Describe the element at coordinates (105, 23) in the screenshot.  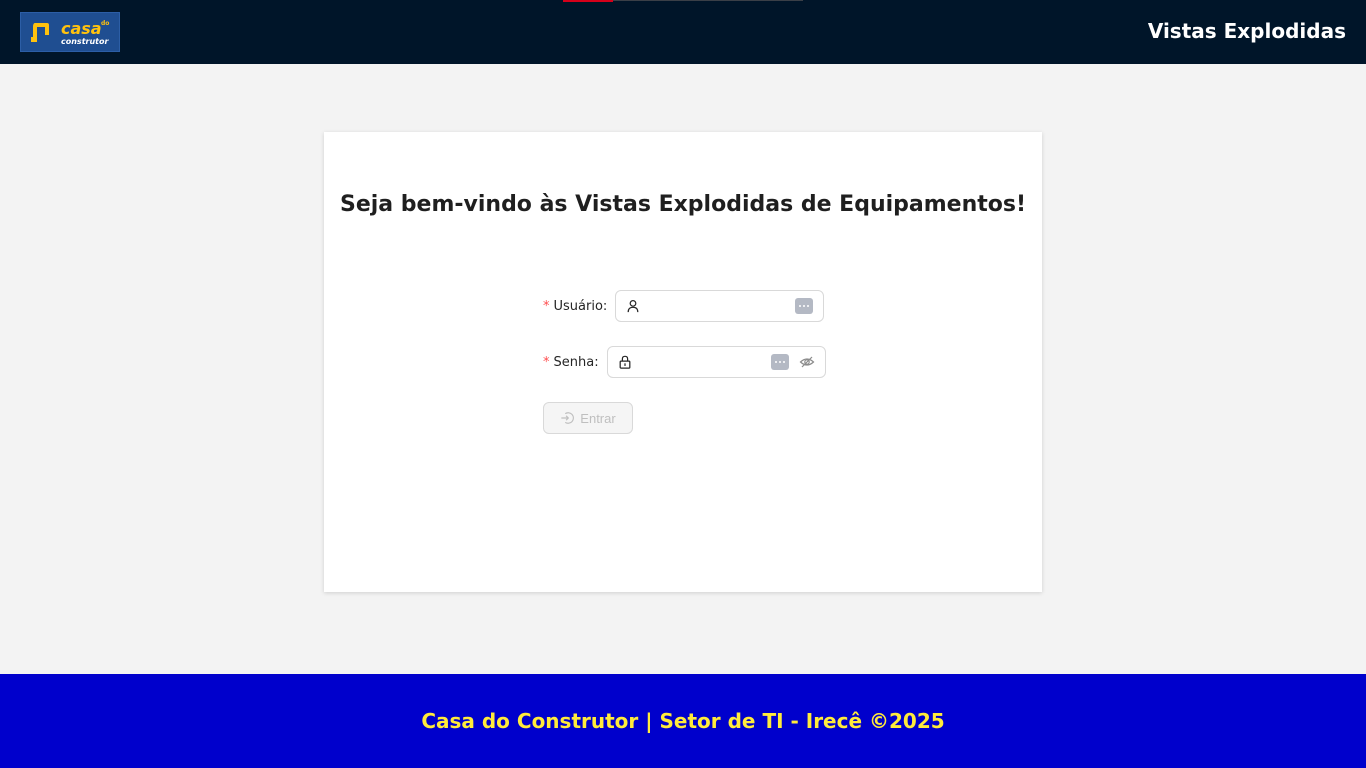
I see `logo-text-do: do` at that location.